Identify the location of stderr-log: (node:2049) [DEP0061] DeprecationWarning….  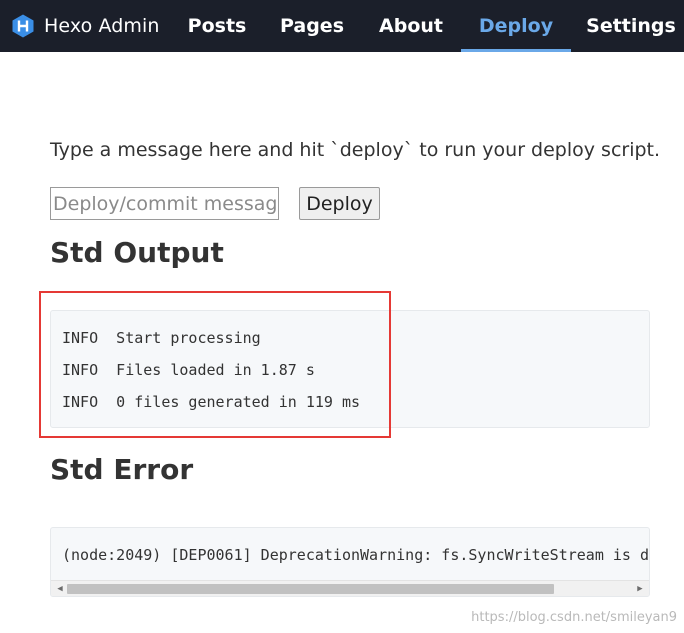
(350, 562).